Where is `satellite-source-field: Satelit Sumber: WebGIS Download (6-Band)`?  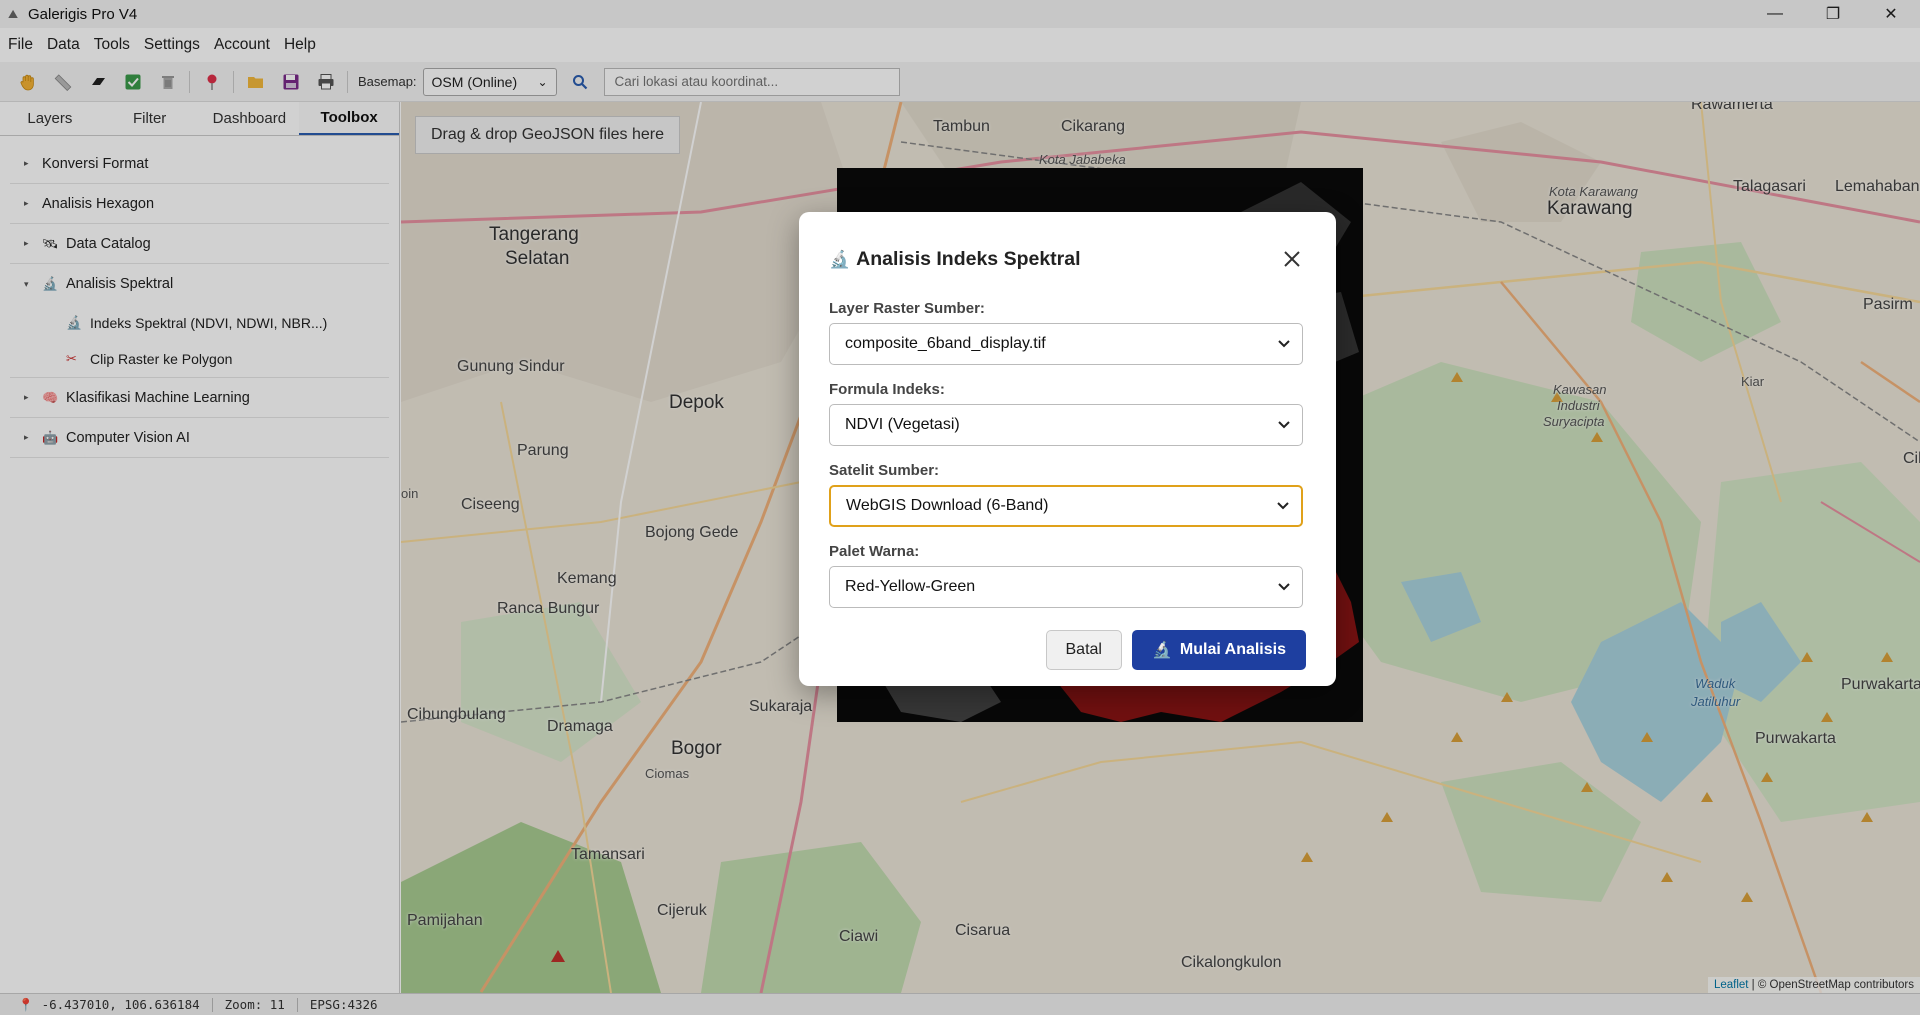
satellite-source-field: Satelit Sumber: WebGIS Download (6-Band) is located at coordinates (1067, 494).